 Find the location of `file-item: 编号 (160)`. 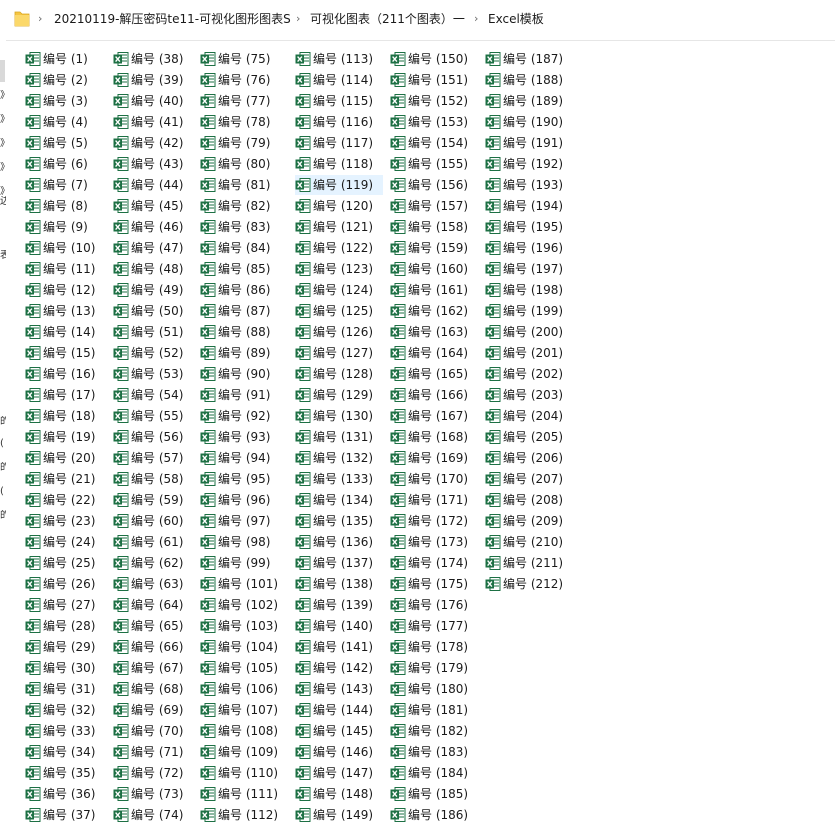

file-item: 编号 (160) is located at coordinates (434, 269).